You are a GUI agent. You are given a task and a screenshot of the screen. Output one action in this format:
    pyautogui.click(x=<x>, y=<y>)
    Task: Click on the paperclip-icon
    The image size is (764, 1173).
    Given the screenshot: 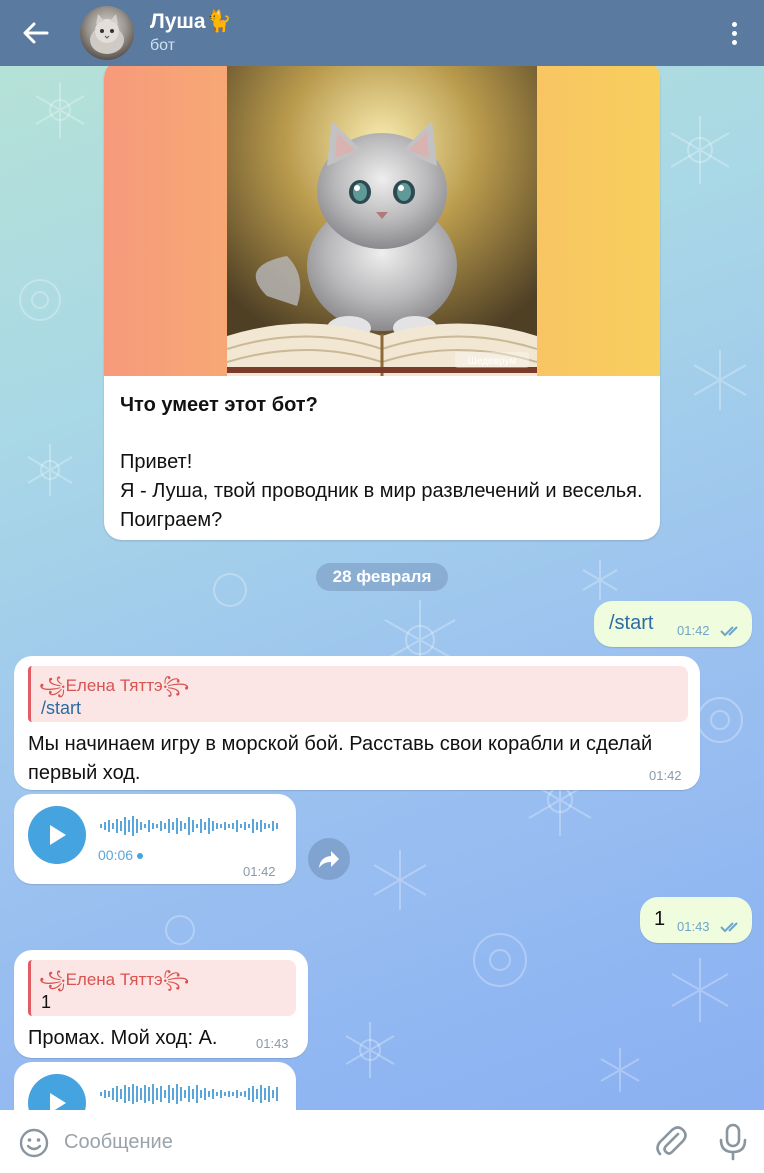 What is the action you would take?
    pyautogui.click(x=671, y=1142)
    